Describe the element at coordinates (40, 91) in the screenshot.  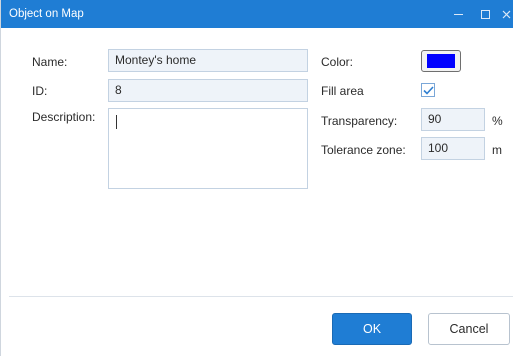
I see `id-label: ID:` at that location.